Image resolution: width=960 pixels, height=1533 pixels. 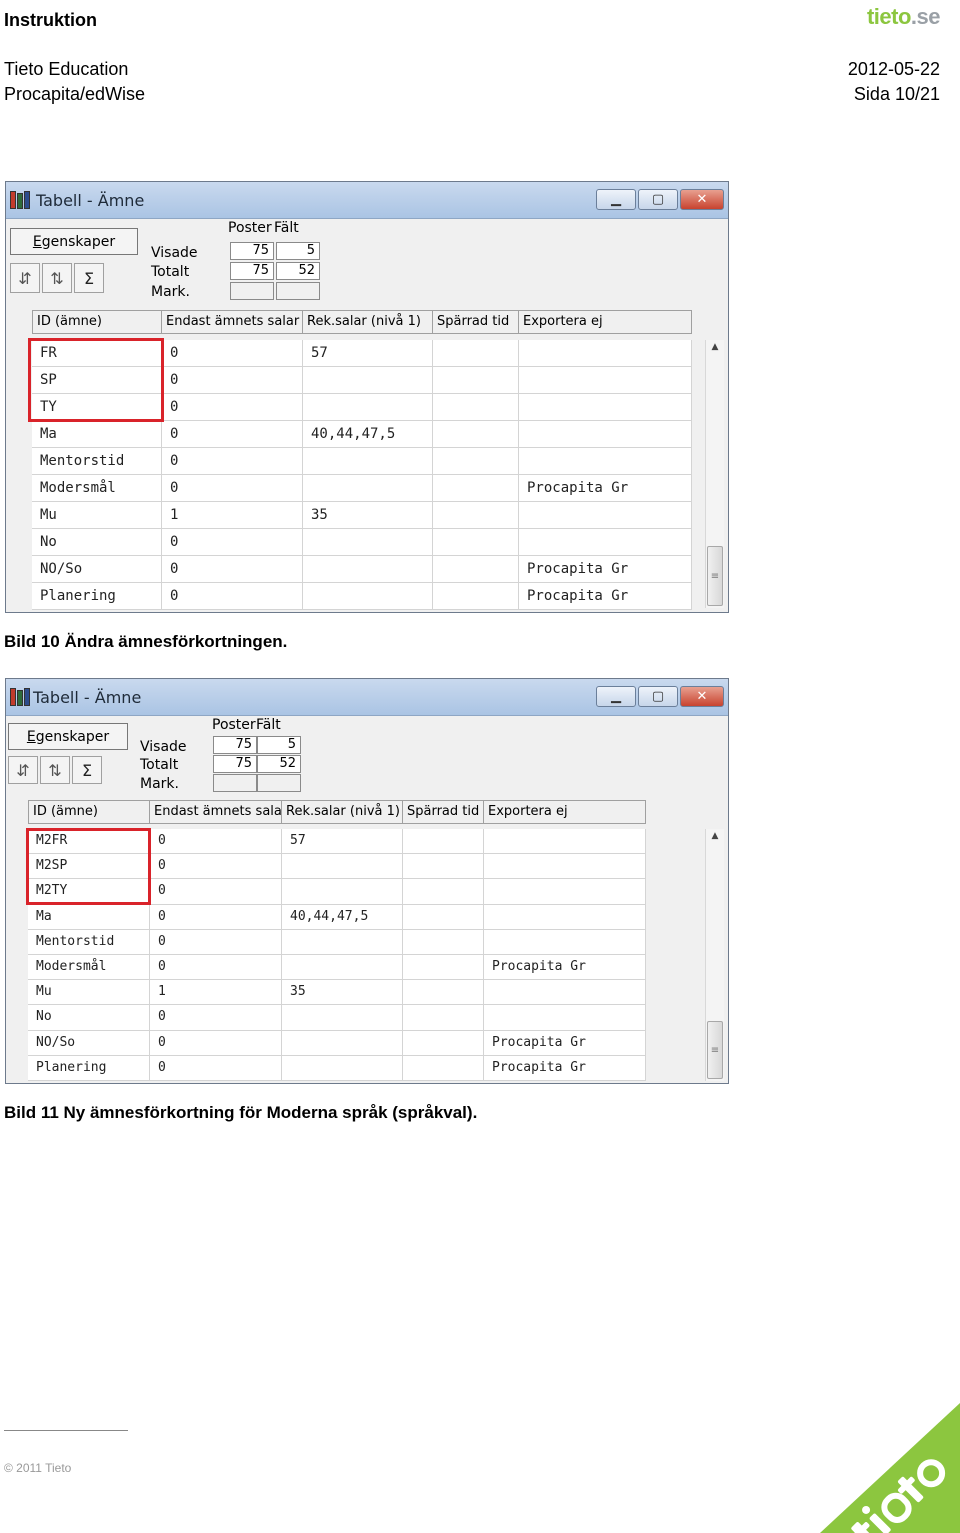 I want to click on table-row: Mentorstid 0, so click(x=337, y=942).